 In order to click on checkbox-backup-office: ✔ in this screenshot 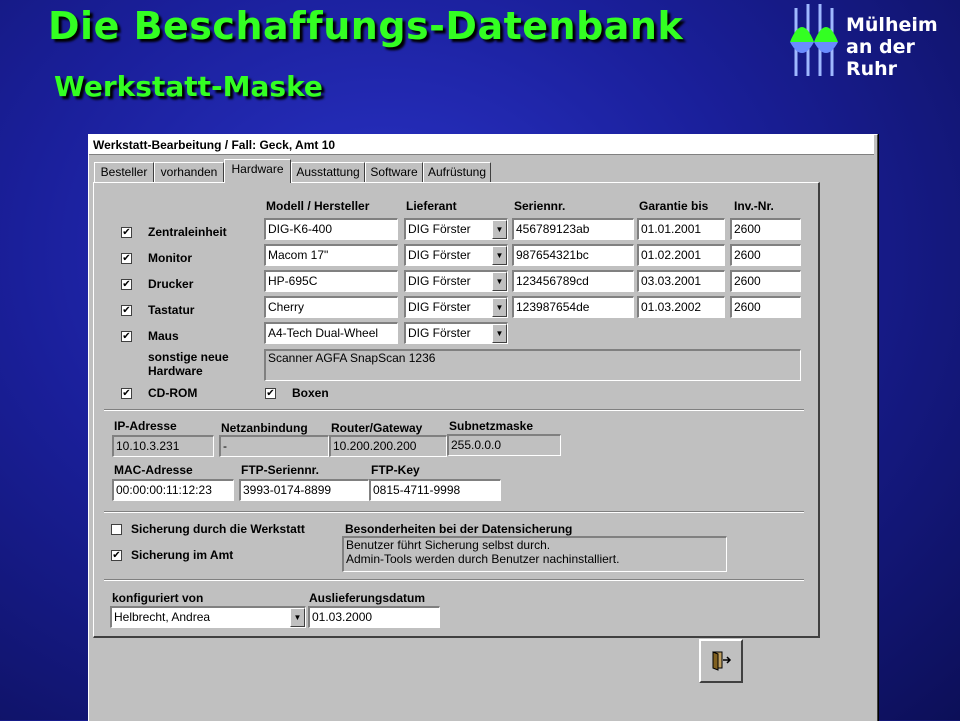, I will do `click(116, 555)`.